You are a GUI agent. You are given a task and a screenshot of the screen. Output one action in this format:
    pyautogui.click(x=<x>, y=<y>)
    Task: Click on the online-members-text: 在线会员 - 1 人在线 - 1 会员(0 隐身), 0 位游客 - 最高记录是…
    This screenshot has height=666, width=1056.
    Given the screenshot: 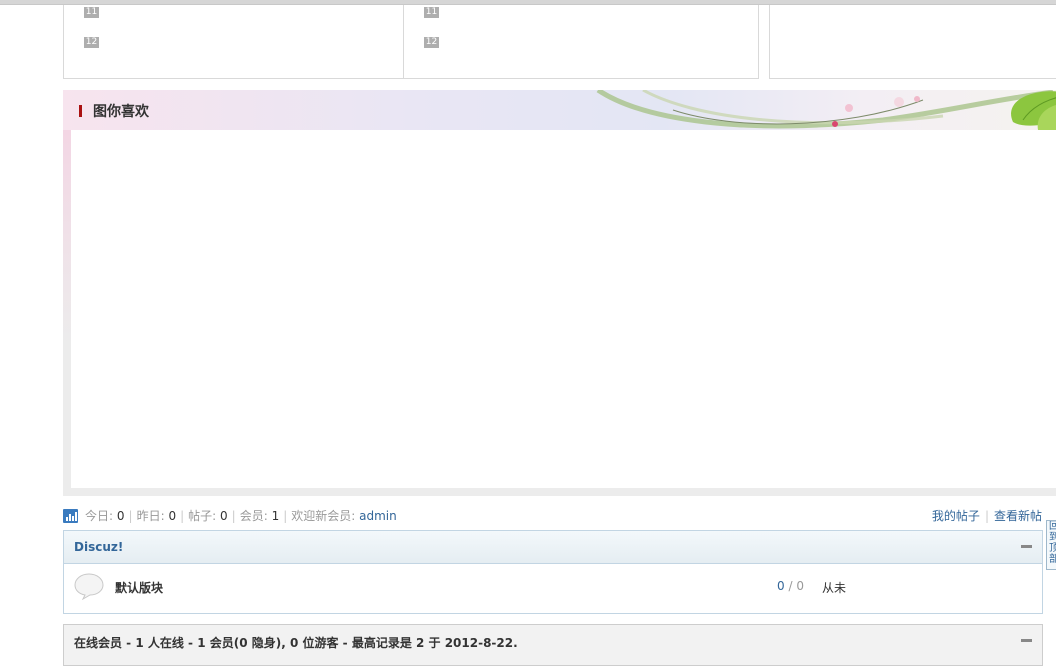 What is the action you would take?
    pyautogui.click(x=296, y=643)
    